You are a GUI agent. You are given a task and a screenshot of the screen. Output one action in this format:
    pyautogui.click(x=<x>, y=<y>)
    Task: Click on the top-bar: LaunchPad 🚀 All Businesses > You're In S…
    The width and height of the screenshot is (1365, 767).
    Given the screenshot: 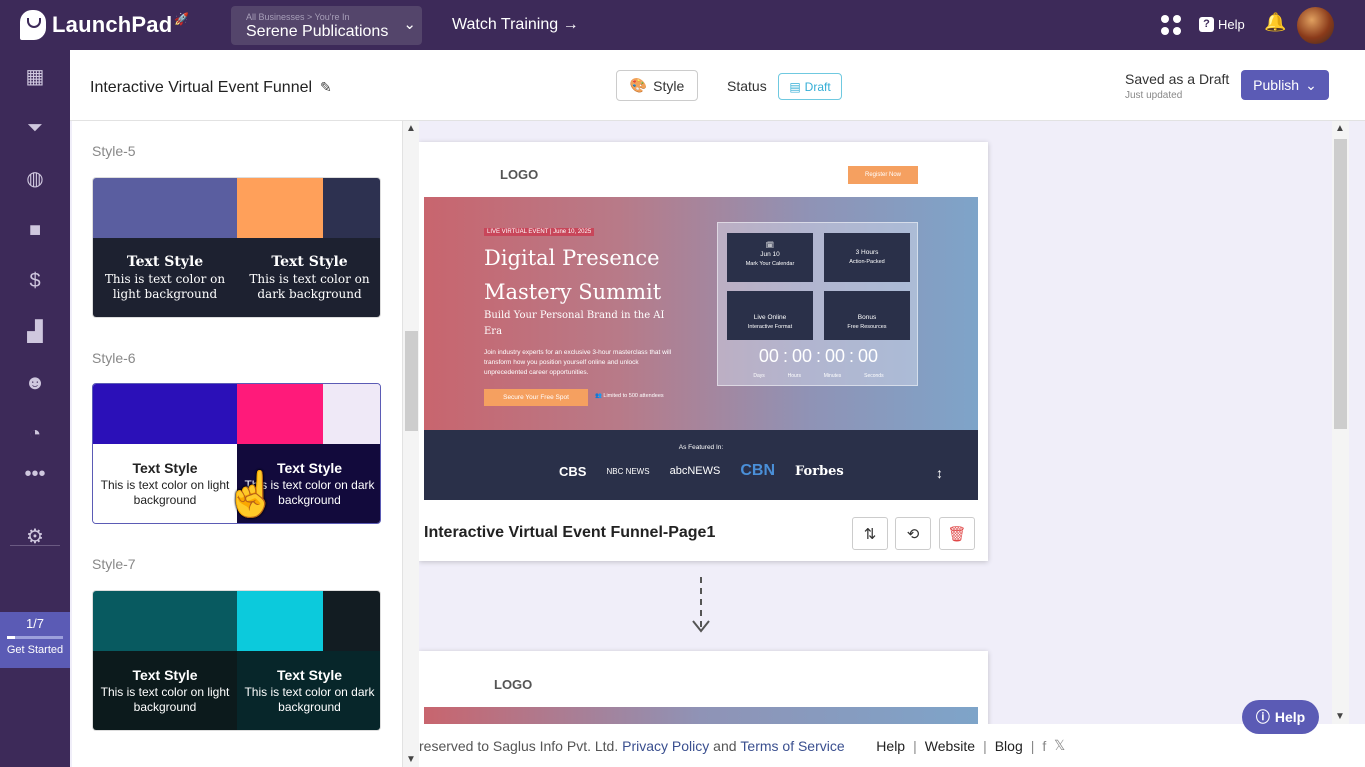 What is the action you would take?
    pyautogui.click(x=682, y=25)
    